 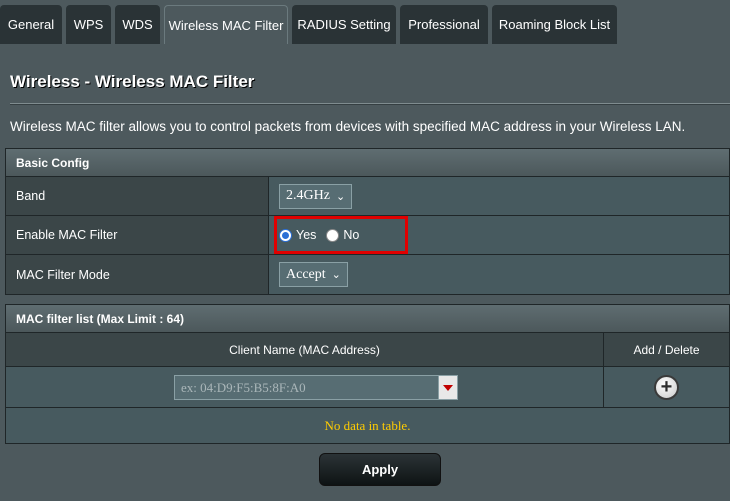 What do you see at coordinates (380, 469) in the screenshot?
I see `apply-button: Apply` at bounding box center [380, 469].